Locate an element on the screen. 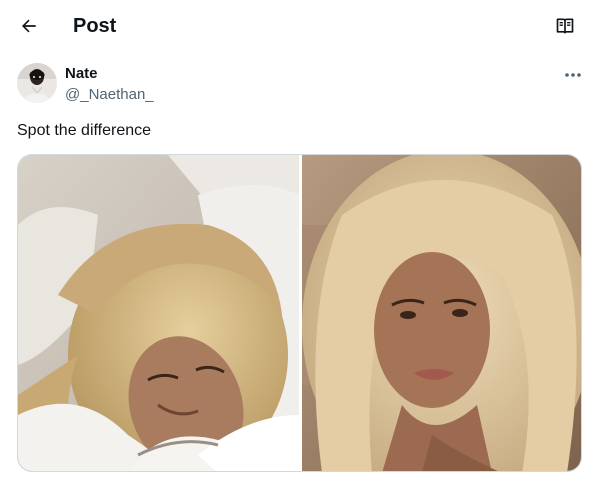 This screenshot has height=489, width=600. more-icon is located at coordinates (573, 75).